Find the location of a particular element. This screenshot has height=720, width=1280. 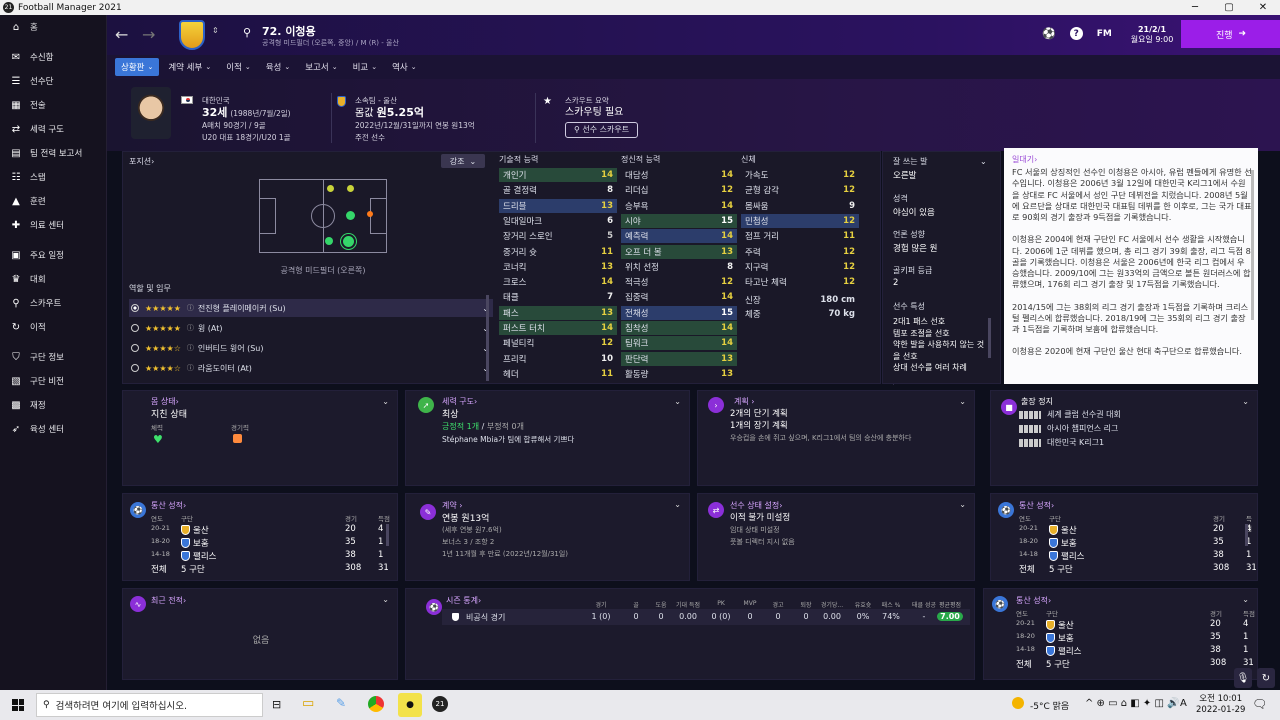

windows-start-icon is located at coordinates (18, 705).